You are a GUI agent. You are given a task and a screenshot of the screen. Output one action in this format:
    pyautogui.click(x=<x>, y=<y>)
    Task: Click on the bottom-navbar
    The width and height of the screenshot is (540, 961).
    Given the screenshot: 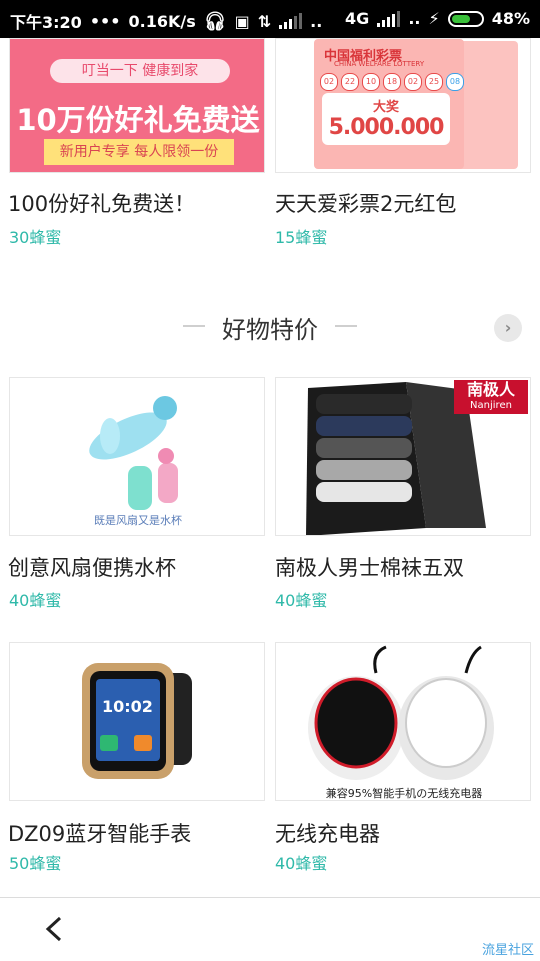 What is the action you would take?
    pyautogui.click(x=270, y=929)
    